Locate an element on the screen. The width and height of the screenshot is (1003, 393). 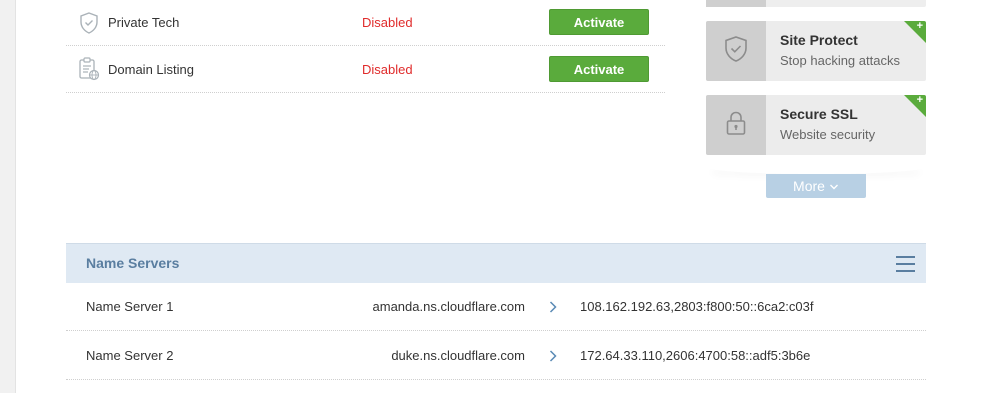
more-label: More is located at coordinates (809, 186).